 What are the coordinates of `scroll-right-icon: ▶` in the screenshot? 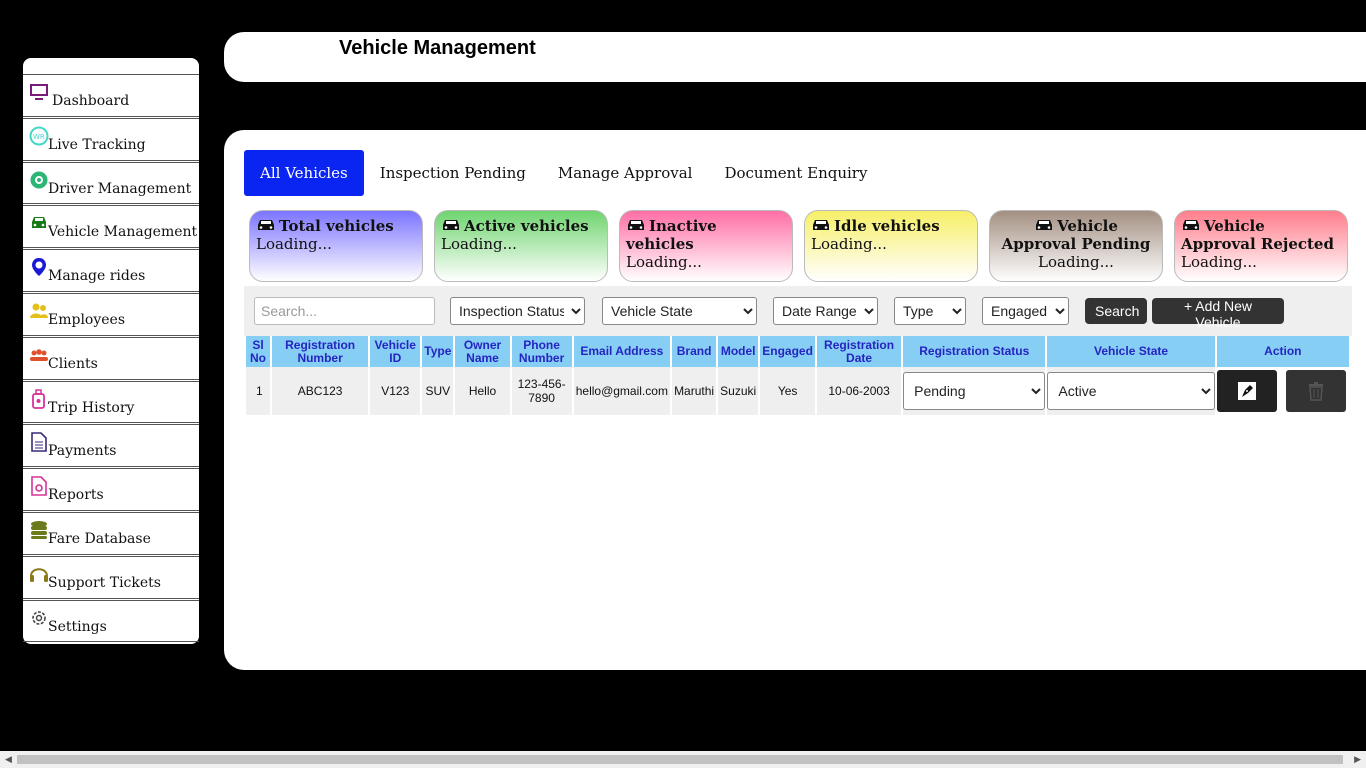 It's located at (1357, 760).